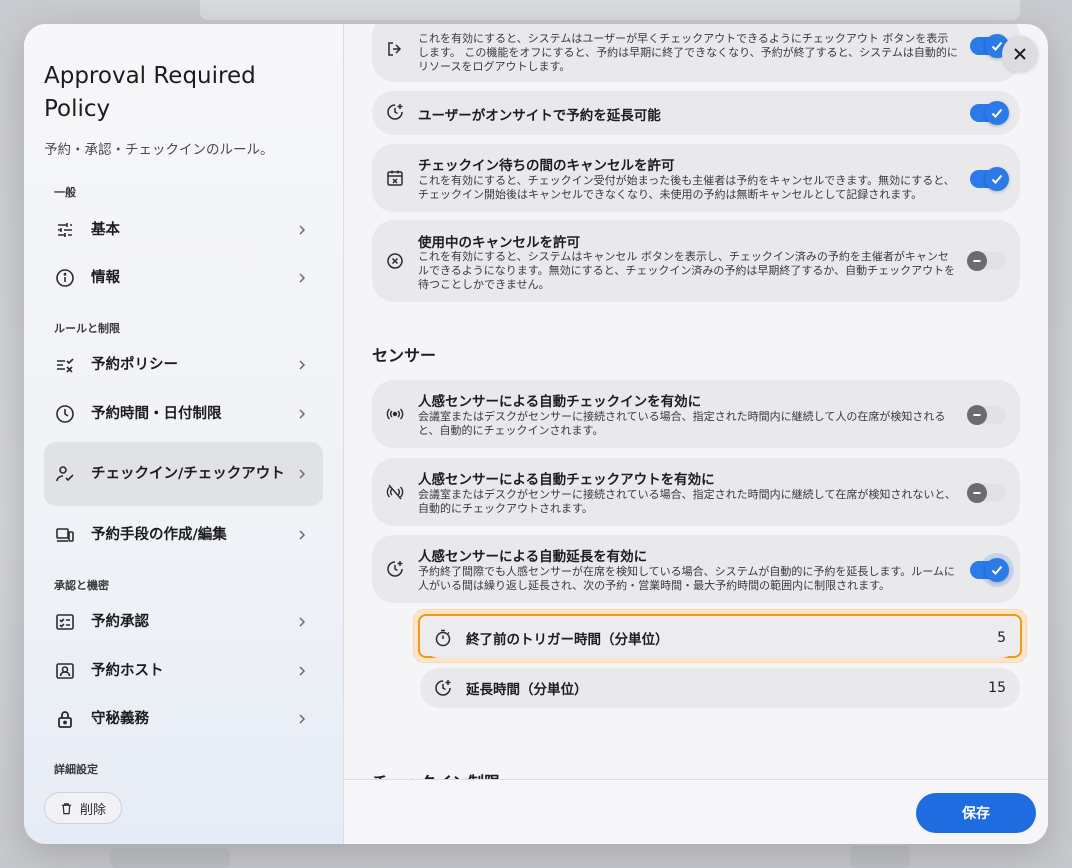 The height and width of the screenshot is (868, 1072). Describe the element at coordinates (396, 179) in the screenshot. I see `calendar-x-icon` at that location.